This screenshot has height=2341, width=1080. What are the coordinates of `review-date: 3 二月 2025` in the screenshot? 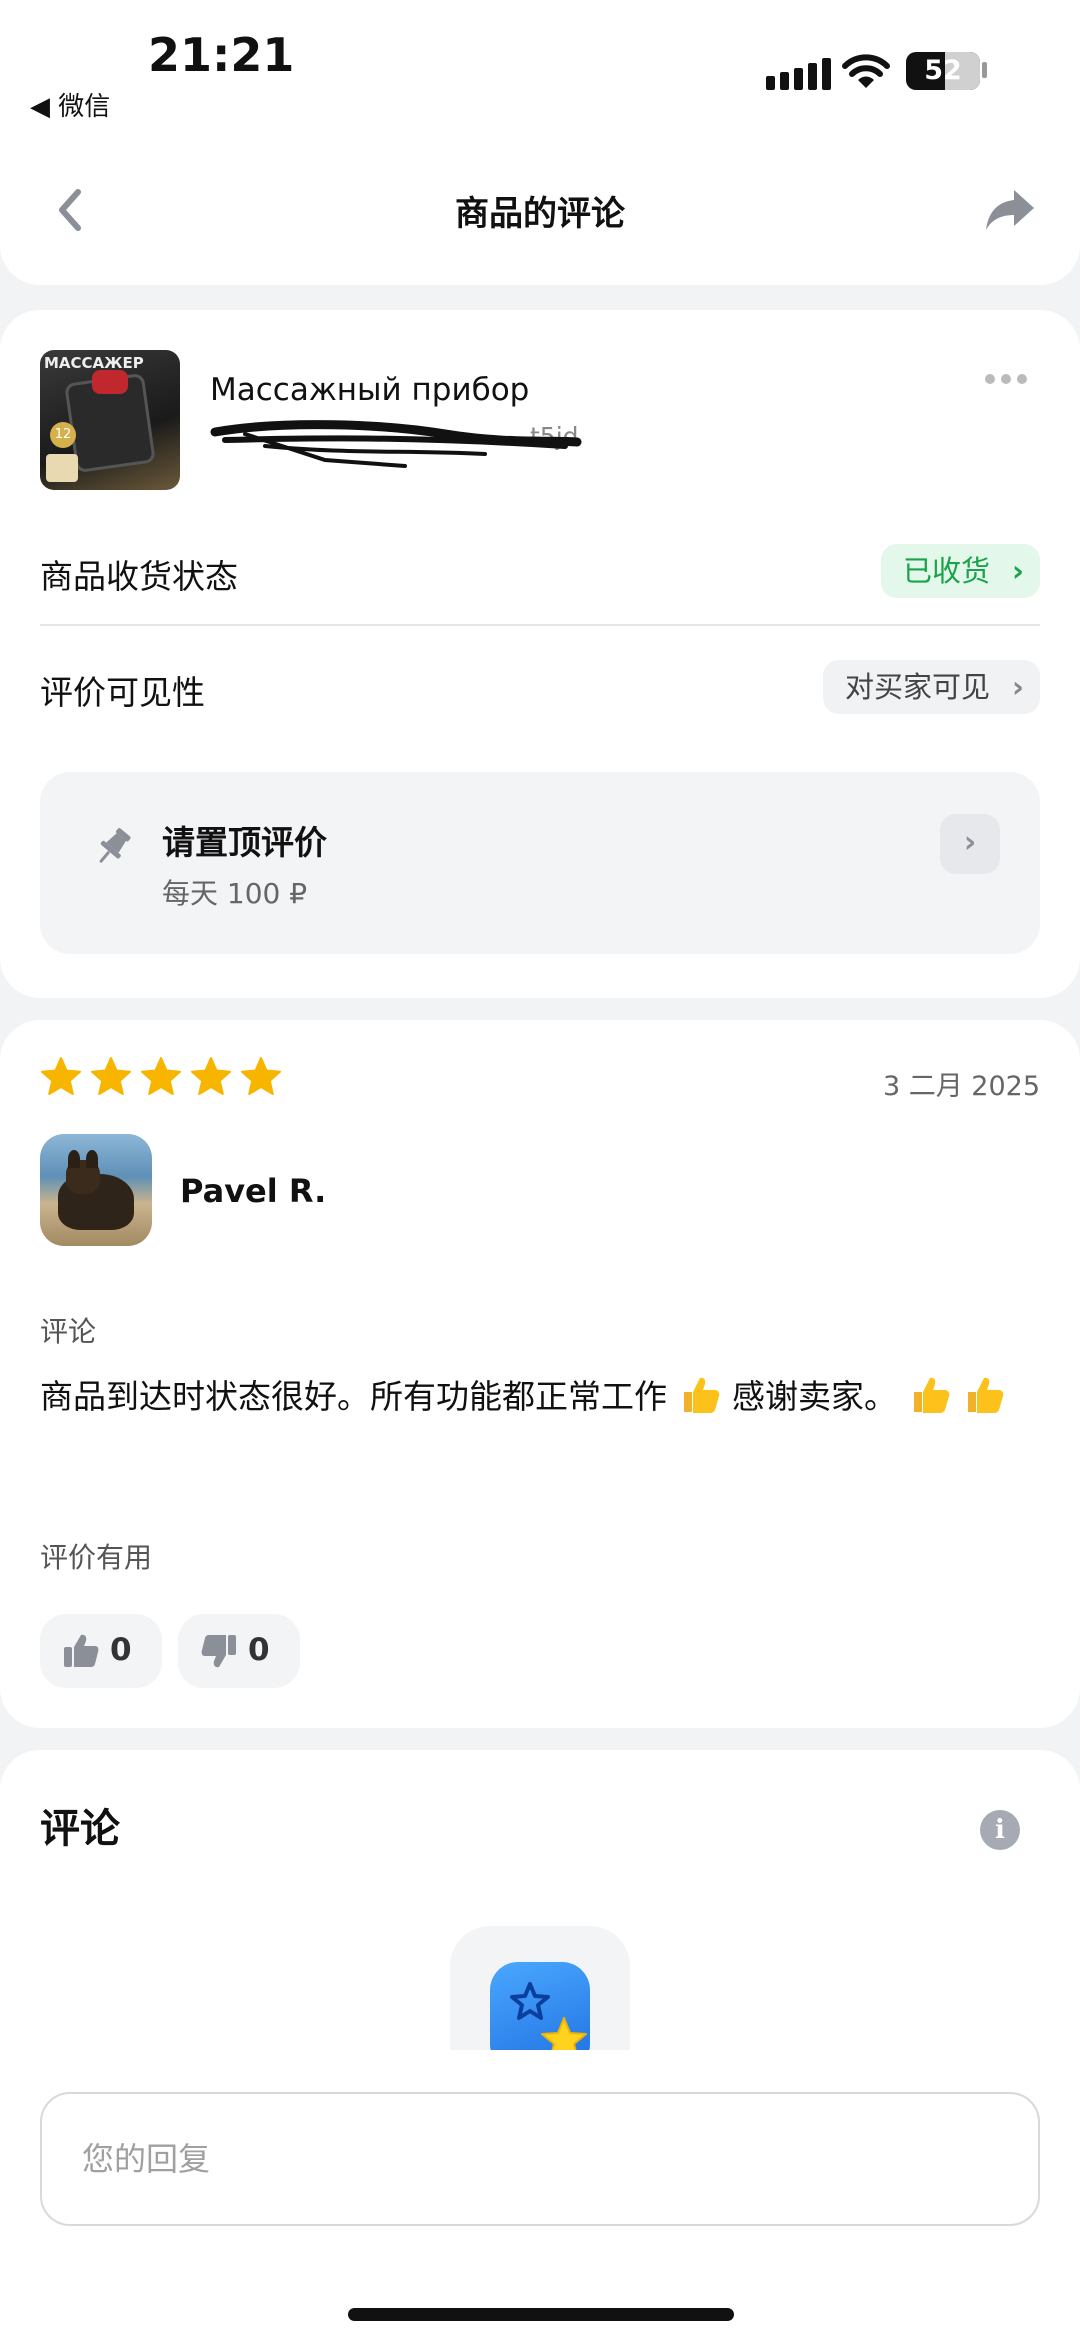 It's located at (961, 1086).